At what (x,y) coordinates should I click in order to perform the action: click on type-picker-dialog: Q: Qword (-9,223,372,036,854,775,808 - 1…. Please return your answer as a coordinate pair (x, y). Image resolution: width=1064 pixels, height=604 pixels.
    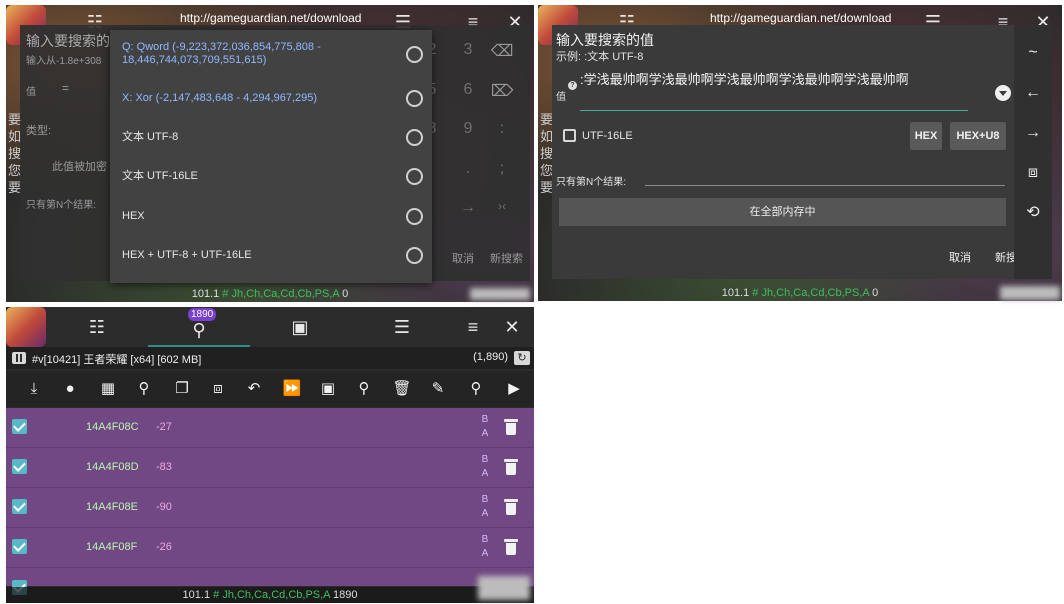
    Looking at the image, I should click on (271, 156).